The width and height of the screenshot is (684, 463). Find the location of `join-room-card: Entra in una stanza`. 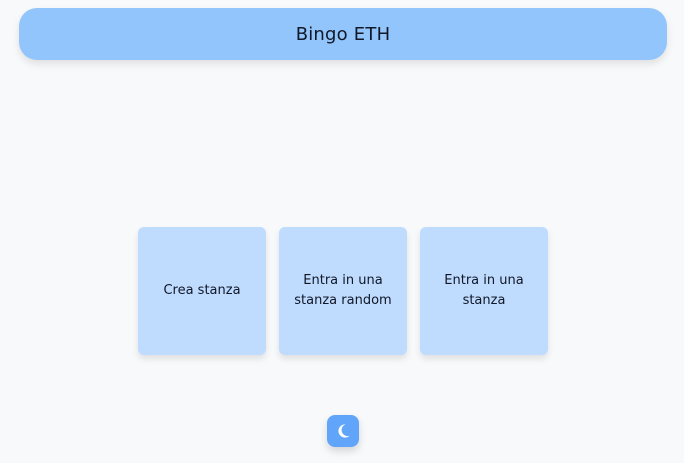

join-room-card: Entra in una stanza is located at coordinates (484, 291).